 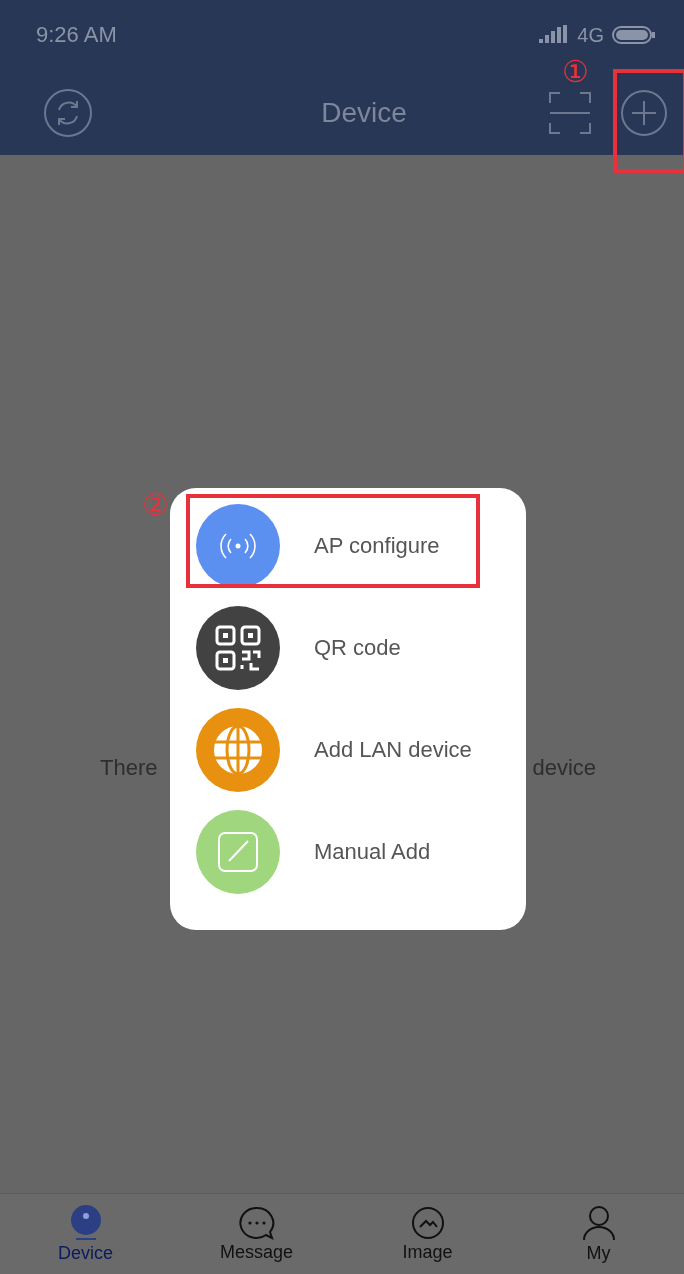 What do you see at coordinates (68, 112) in the screenshot?
I see `refresh-icon` at bounding box center [68, 112].